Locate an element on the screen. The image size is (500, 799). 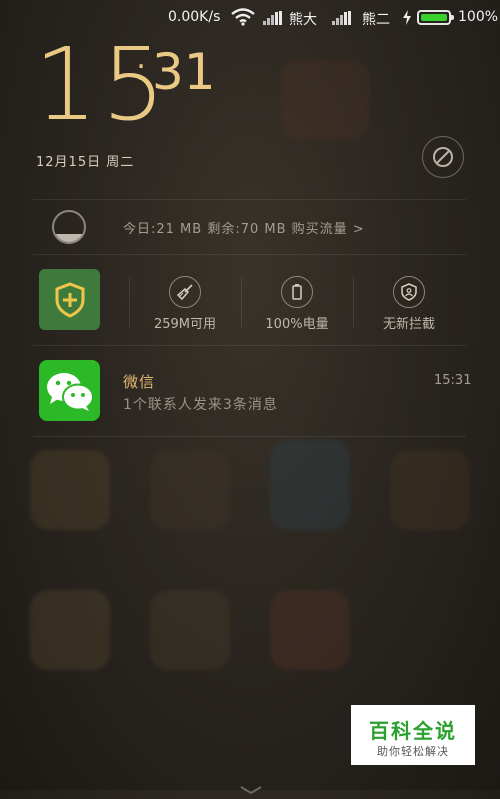
charging-icon is located at coordinates (407, 19).